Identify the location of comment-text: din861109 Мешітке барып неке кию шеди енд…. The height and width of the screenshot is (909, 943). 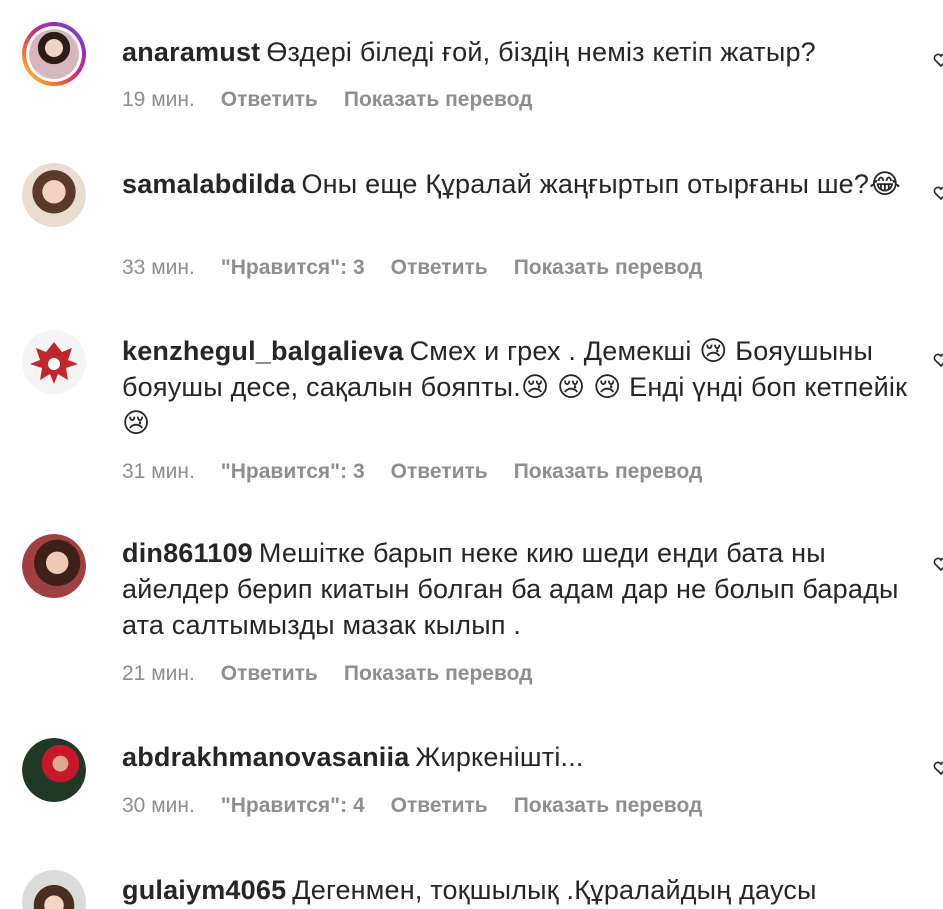
(522, 589).